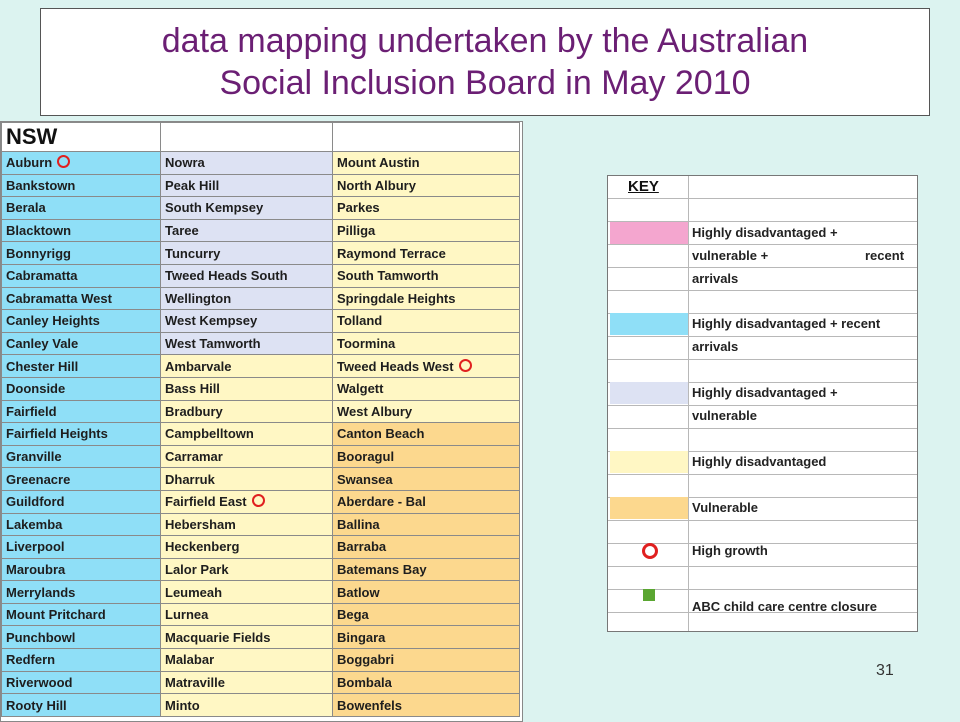  Describe the element at coordinates (246, 682) in the screenshot. I see `table-cell: Matraville` at that location.